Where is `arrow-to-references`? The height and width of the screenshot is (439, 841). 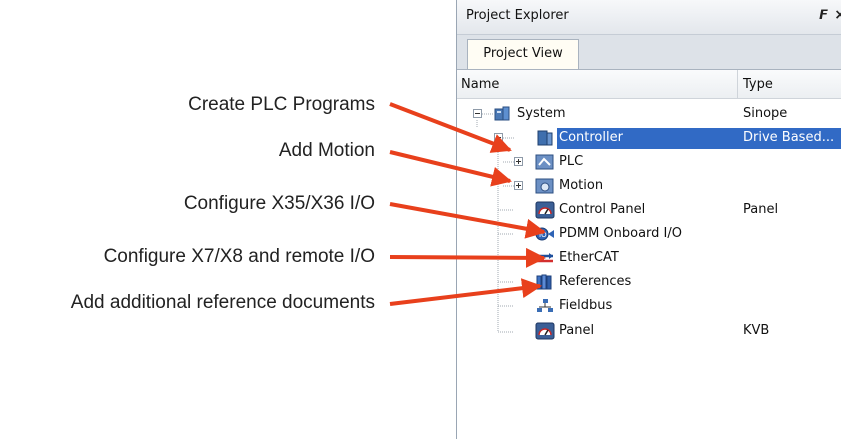
arrow-to-references is located at coordinates (465, 292).